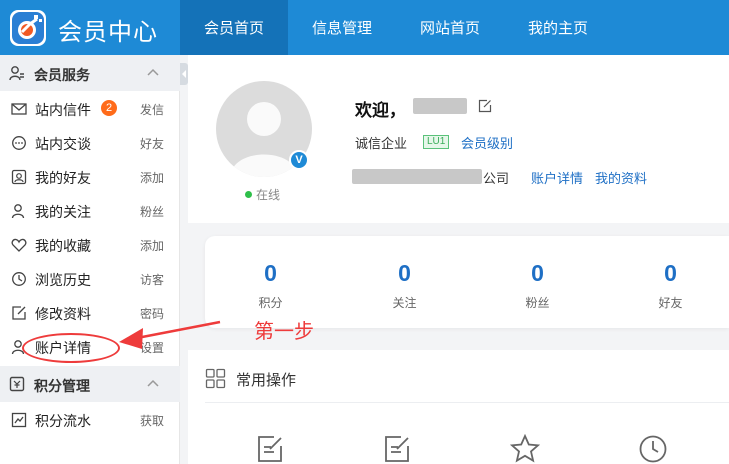 This screenshot has height=464, width=729. What do you see at coordinates (417, 176) in the screenshot?
I see `company-name-redacted` at bounding box center [417, 176].